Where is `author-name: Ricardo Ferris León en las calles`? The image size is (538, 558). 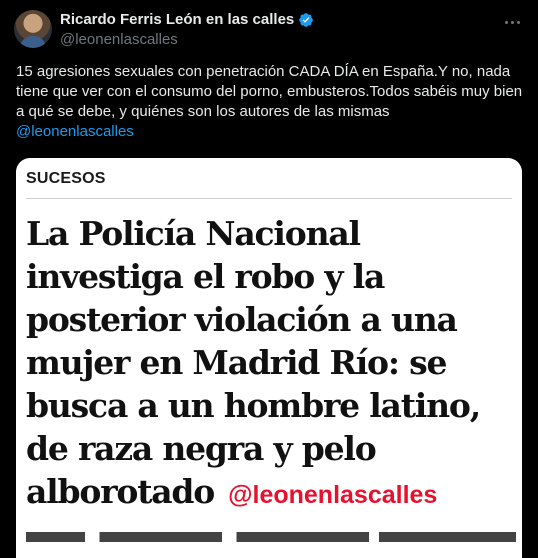
author-name: Ricardo Ferris León en las calles is located at coordinates (177, 19).